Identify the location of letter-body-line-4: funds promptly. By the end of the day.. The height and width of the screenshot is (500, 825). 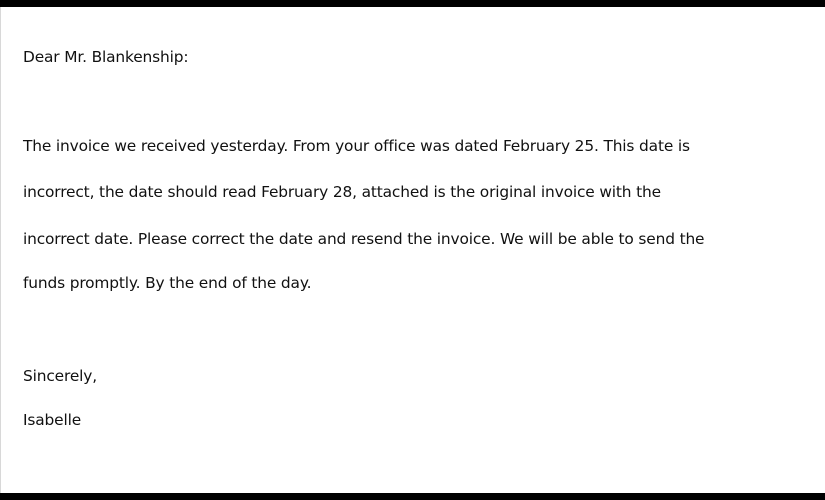
(167, 283).